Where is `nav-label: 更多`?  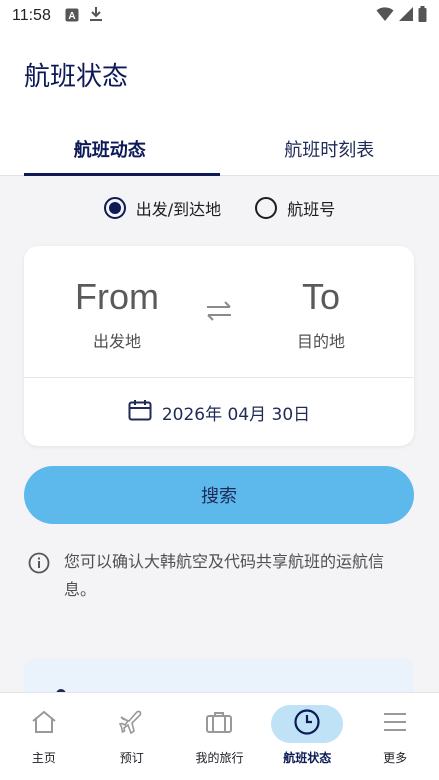
nav-label: 更多 is located at coordinates (395, 758).